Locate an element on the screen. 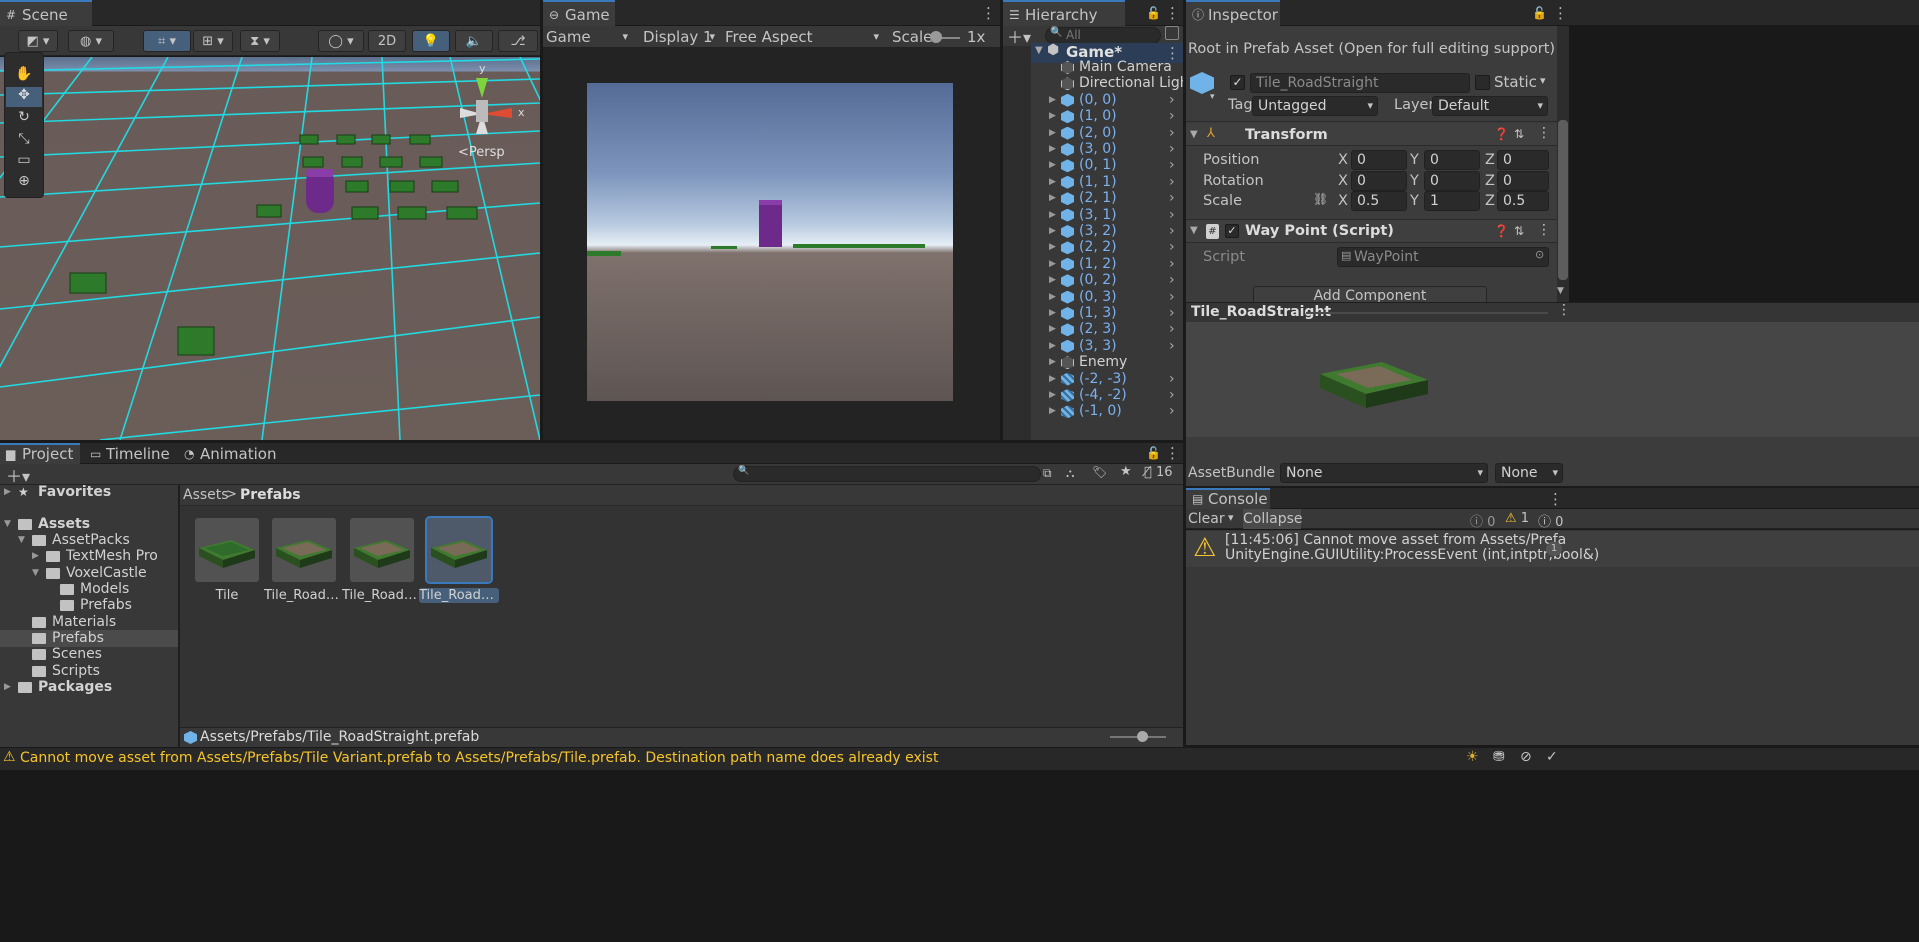 This screenshot has width=1919, height=942. hierarchy-row: ▶ (1, 0) › is located at coordinates (1107, 116).